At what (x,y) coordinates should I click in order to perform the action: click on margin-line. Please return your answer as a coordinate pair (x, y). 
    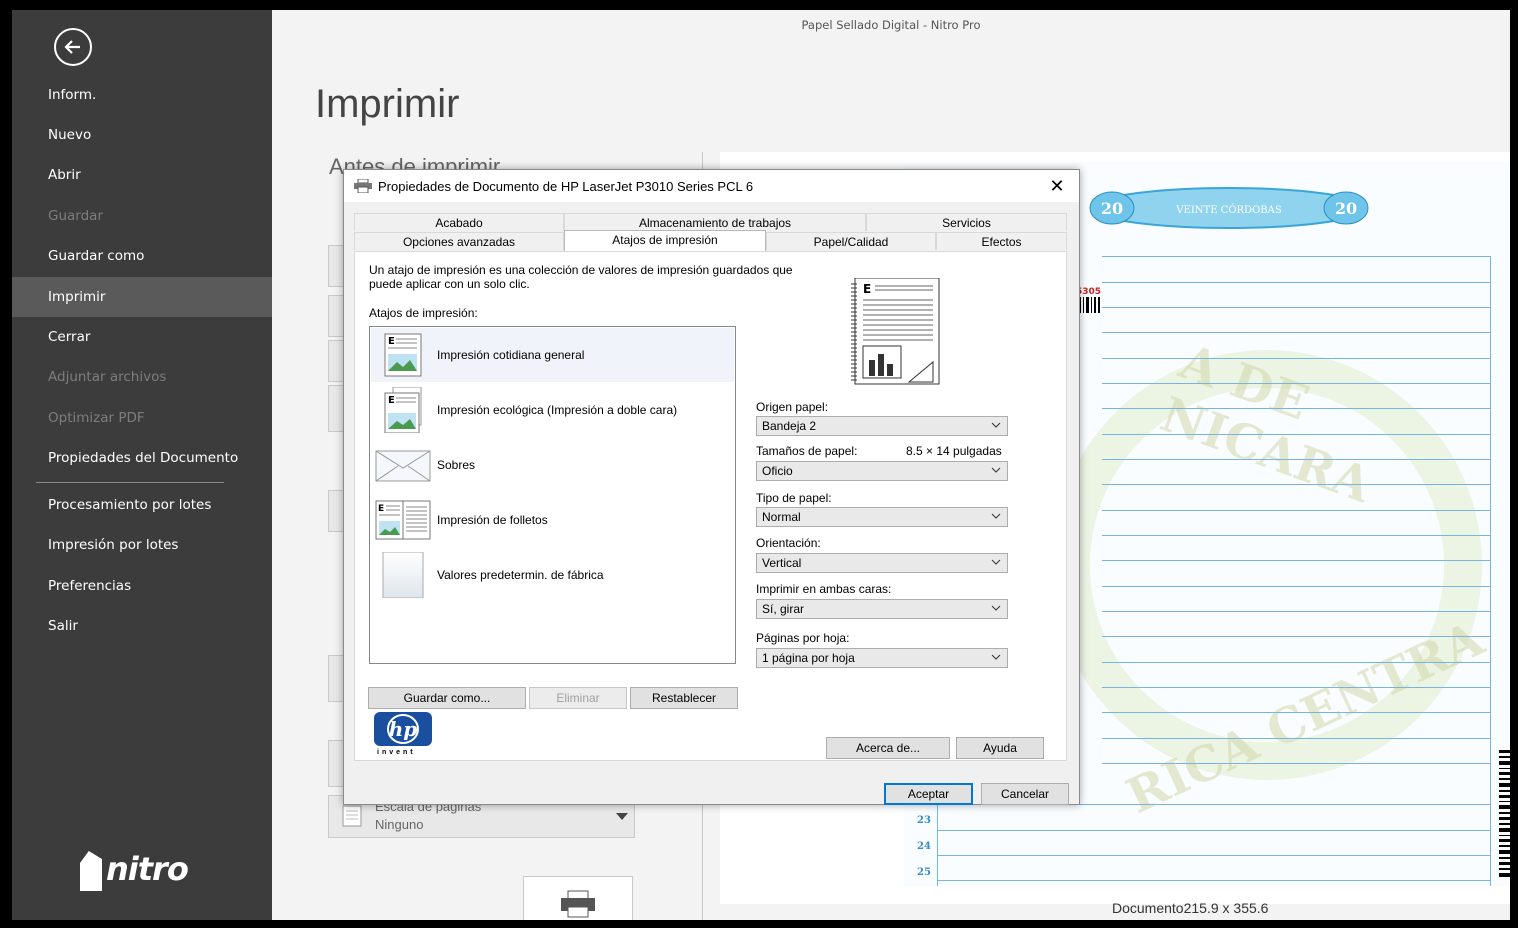
    Looking at the image, I should click on (1490, 571).